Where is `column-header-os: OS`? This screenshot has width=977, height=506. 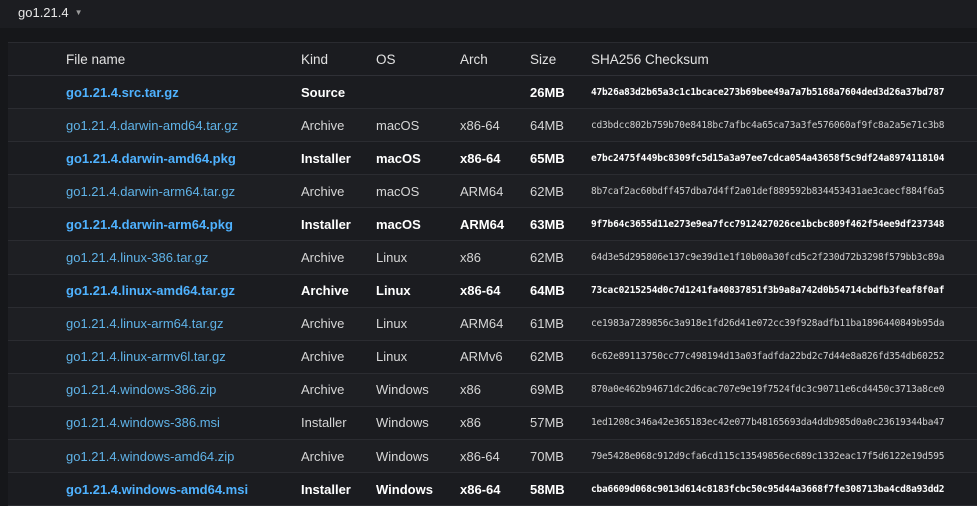 column-header-os: OS is located at coordinates (418, 59).